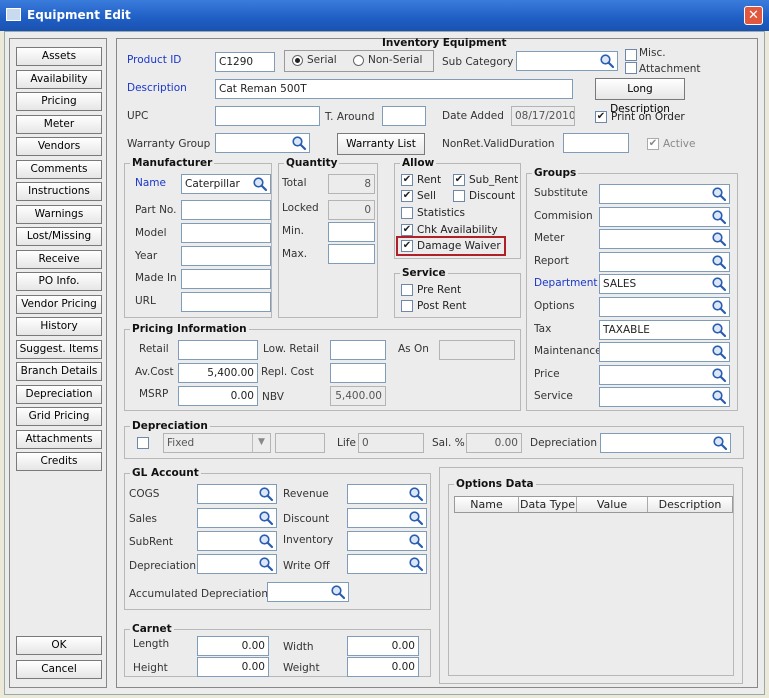 The width and height of the screenshot is (769, 698). I want to click on close-button: ✕, so click(753, 15).